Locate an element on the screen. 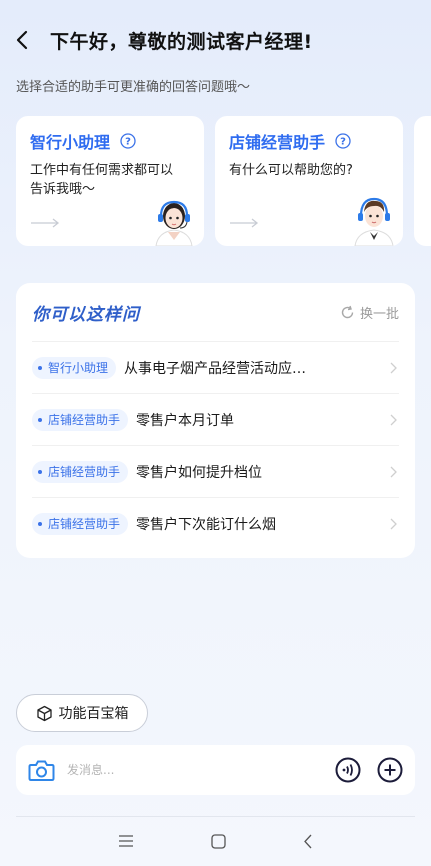 The height and width of the screenshot is (866, 431). plus-button is located at coordinates (390, 770).